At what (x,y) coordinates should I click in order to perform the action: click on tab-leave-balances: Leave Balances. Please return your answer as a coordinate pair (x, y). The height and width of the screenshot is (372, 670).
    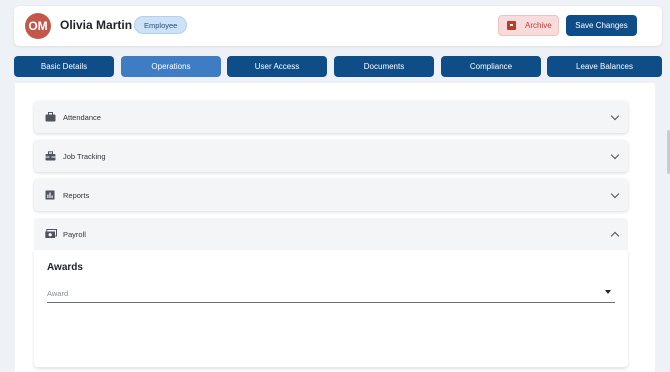
    Looking at the image, I should click on (604, 66).